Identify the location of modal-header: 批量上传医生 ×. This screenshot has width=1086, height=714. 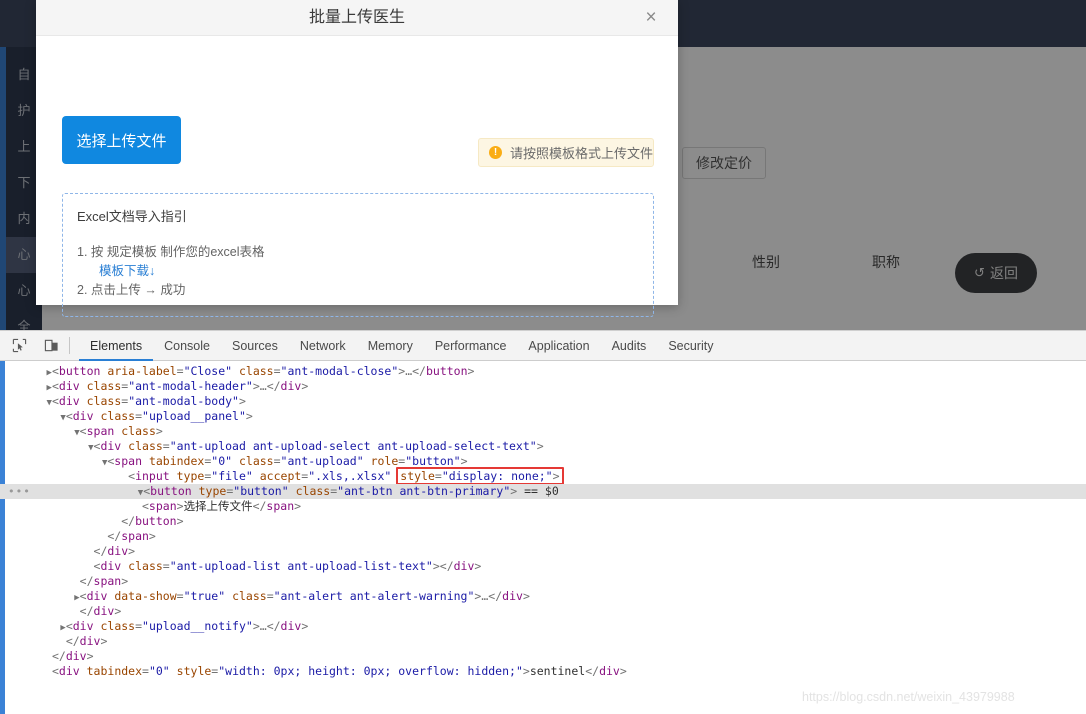
(357, 18).